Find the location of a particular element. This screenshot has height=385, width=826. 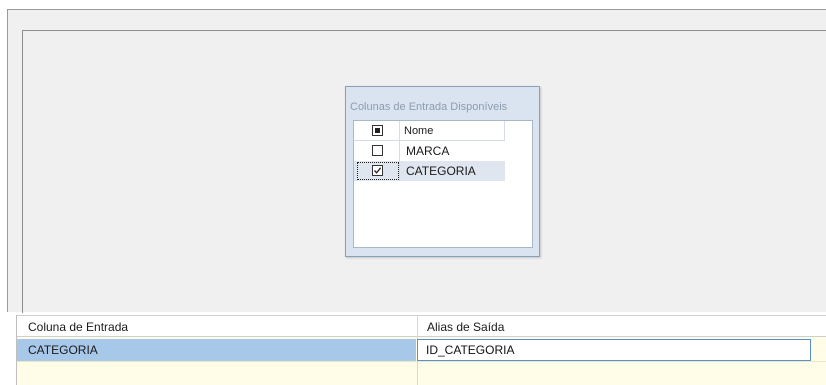

table-row: CATEGORIA is located at coordinates (421, 350).